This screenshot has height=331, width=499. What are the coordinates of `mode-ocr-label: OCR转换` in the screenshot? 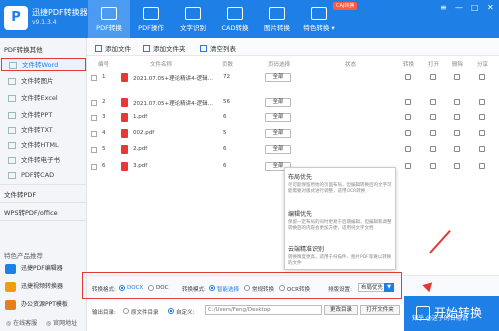 It's located at (298, 289).